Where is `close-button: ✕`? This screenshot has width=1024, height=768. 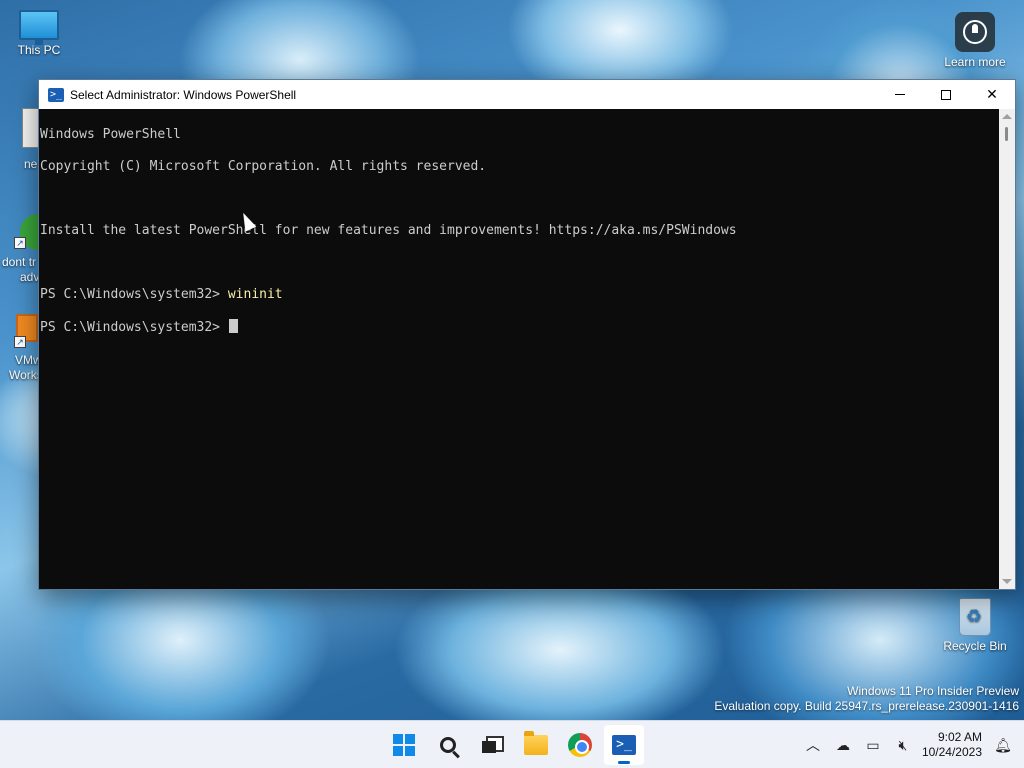
close-button: ✕ is located at coordinates (992, 94).